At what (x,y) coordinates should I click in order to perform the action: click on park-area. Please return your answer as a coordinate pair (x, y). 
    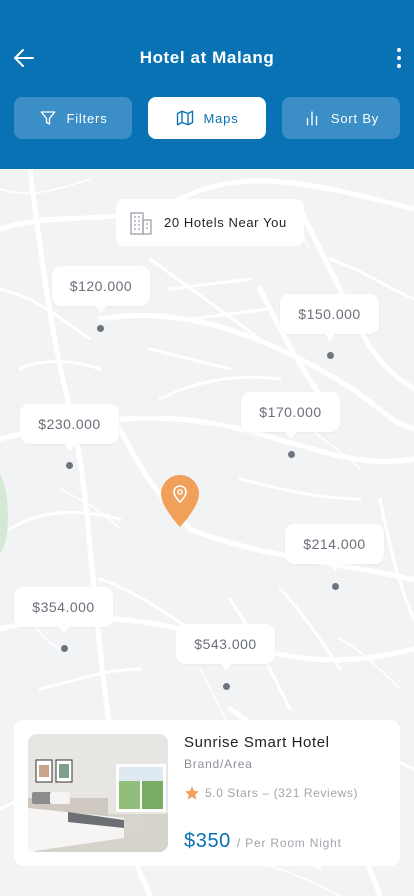
    Looking at the image, I should click on (4, 514).